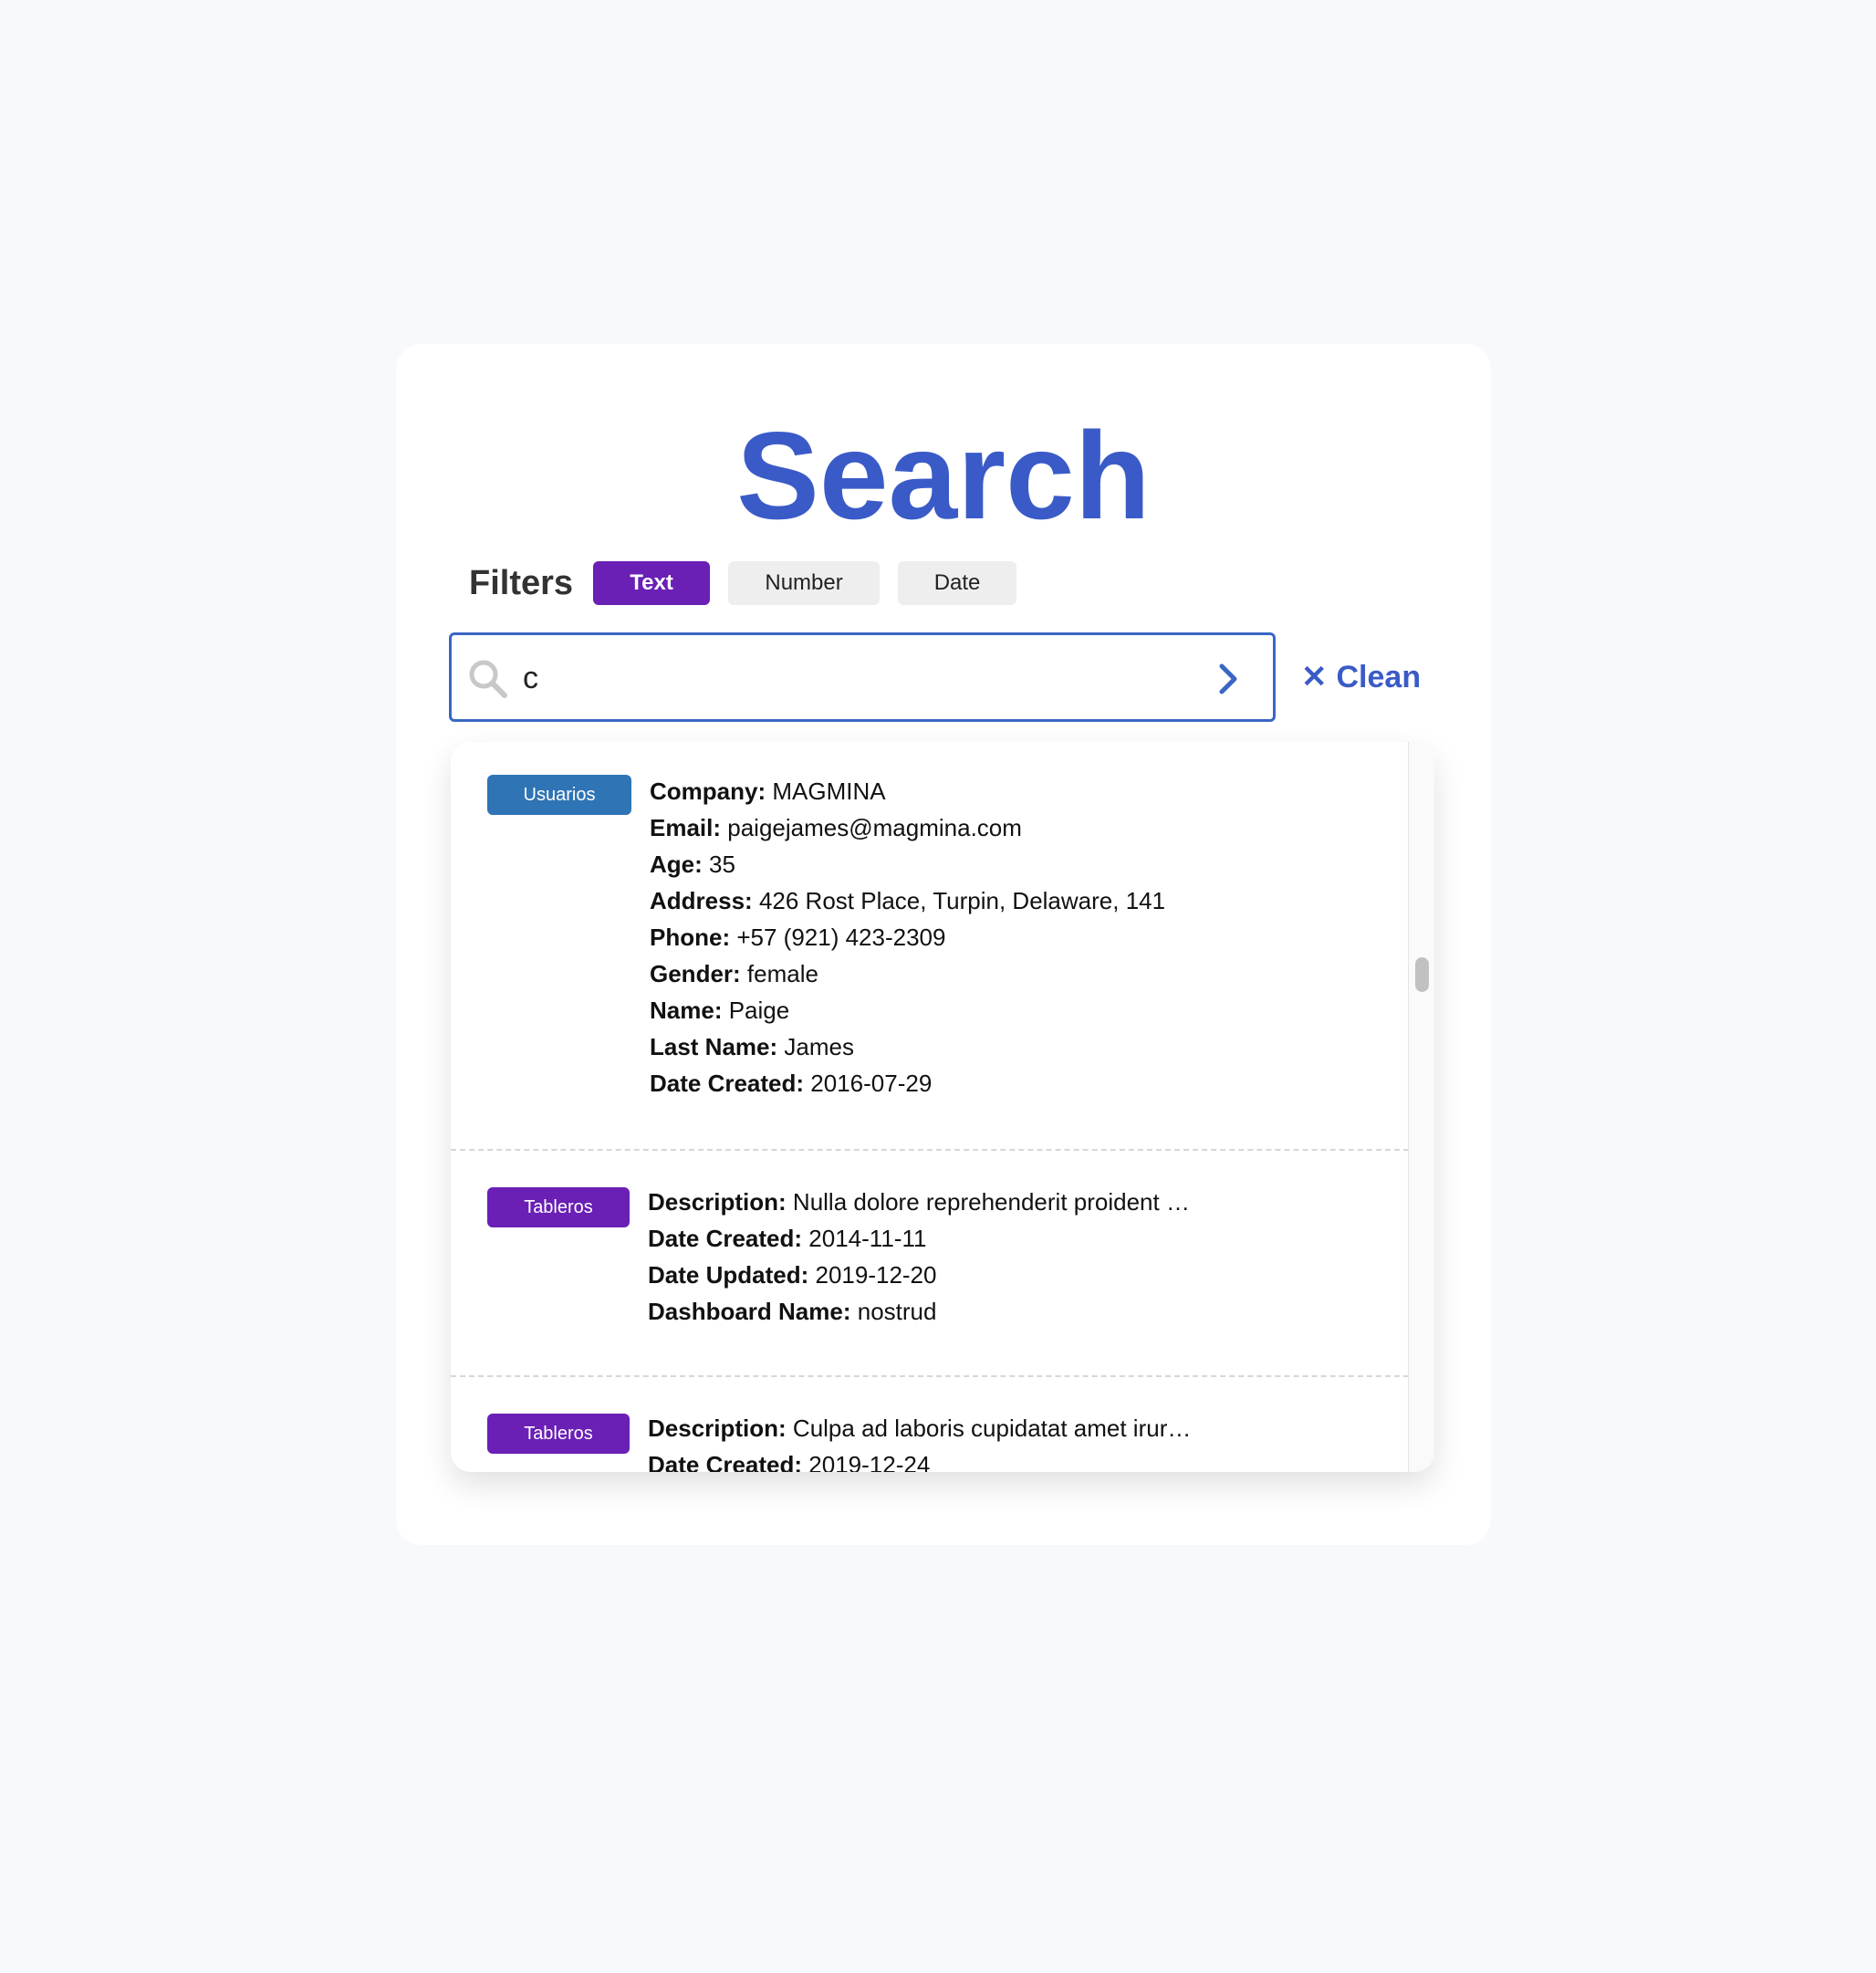 This screenshot has height=1973, width=1876. I want to click on filter-text-button: Text, so click(652, 583).